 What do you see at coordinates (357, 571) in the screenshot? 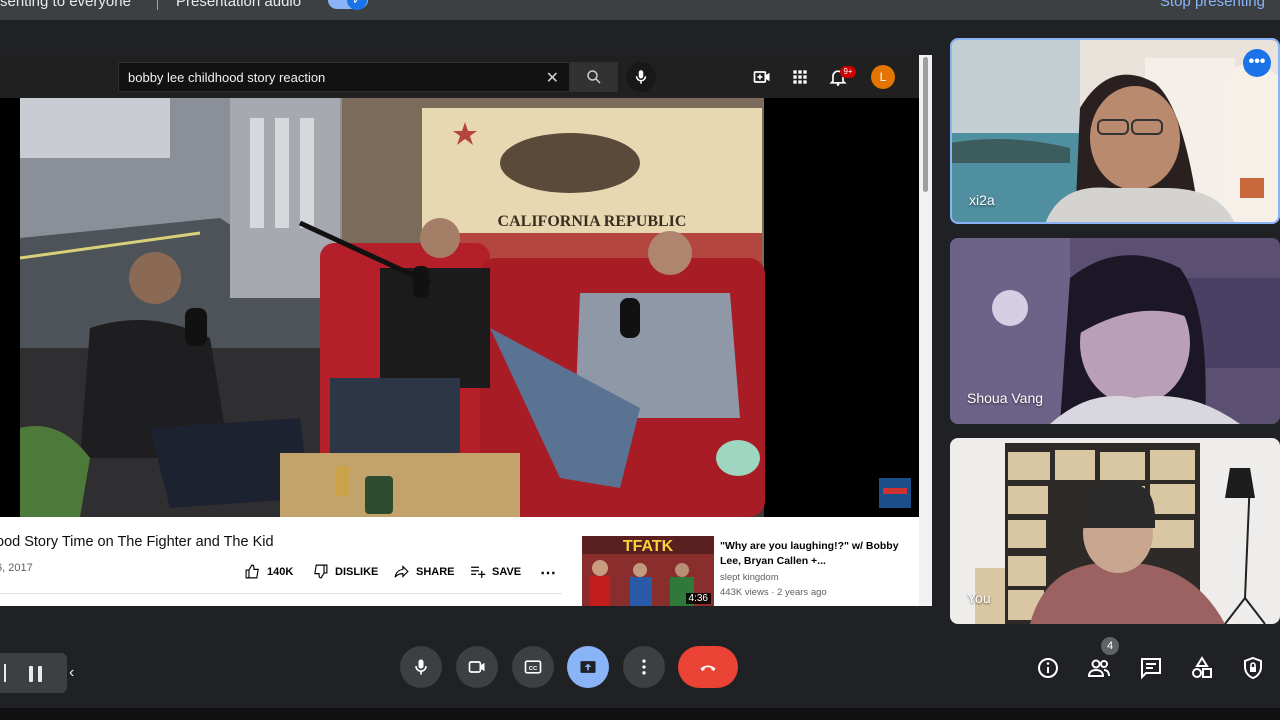
I see `dislike-label: DISLIKE` at bounding box center [357, 571].